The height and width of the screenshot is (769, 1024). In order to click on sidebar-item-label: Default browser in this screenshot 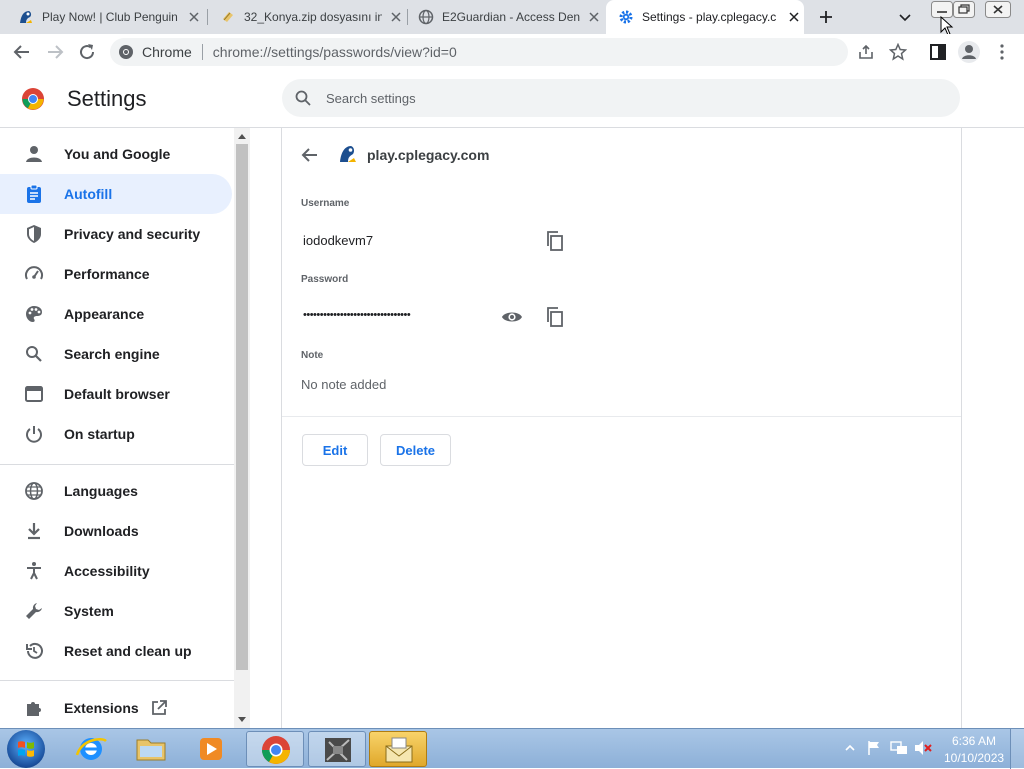, I will do `click(117, 394)`.